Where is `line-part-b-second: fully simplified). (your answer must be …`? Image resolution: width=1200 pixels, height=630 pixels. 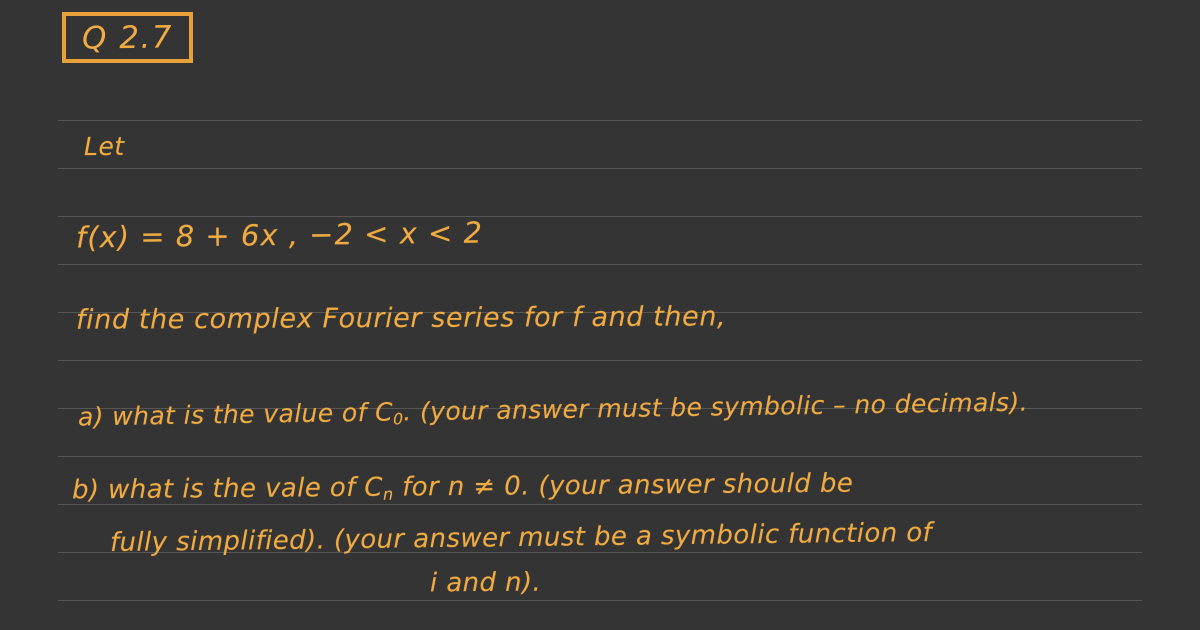
line-part-b-second: fully simplified). (your answer must be … is located at coordinates (521, 538).